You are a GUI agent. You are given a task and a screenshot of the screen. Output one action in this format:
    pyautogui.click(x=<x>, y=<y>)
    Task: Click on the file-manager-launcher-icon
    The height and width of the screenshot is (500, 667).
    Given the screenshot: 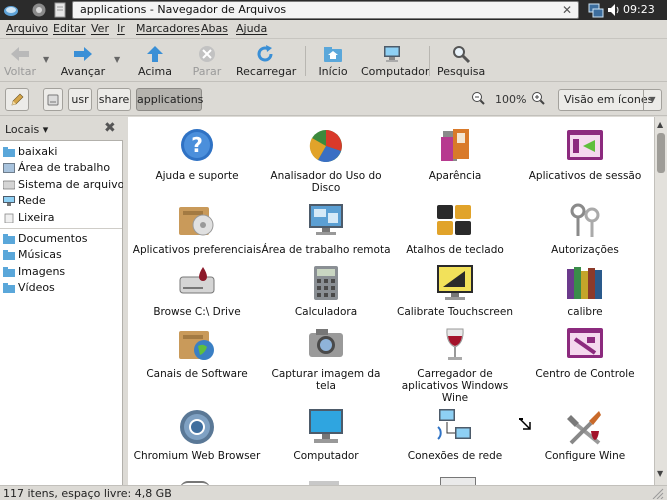 What is the action you would take?
    pyautogui.click(x=60, y=10)
    